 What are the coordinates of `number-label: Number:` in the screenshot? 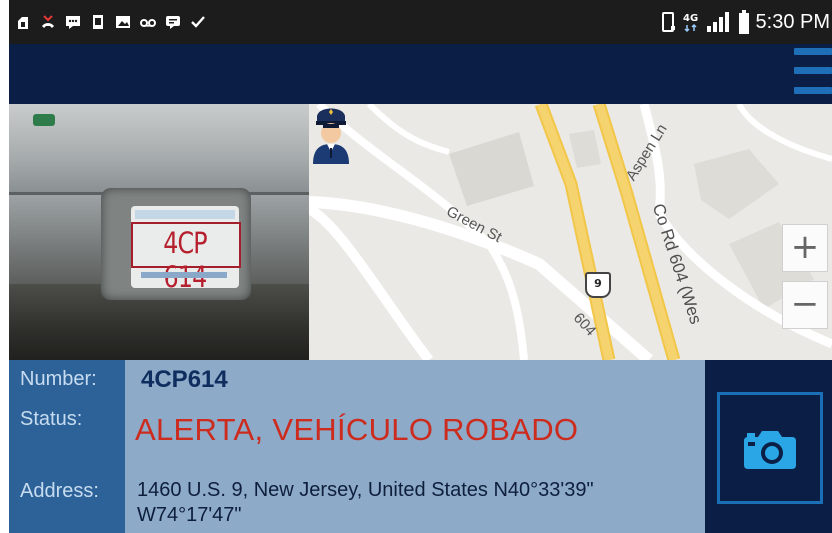 It's located at (58, 379).